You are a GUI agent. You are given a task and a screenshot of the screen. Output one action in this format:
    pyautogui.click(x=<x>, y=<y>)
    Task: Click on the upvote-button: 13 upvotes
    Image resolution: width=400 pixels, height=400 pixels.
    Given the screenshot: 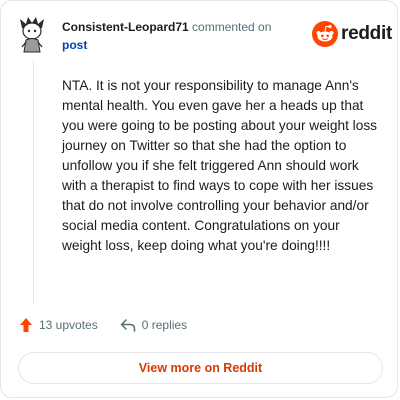 What is the action you would take?
    pyautogui.click(x=58, y=325)
    